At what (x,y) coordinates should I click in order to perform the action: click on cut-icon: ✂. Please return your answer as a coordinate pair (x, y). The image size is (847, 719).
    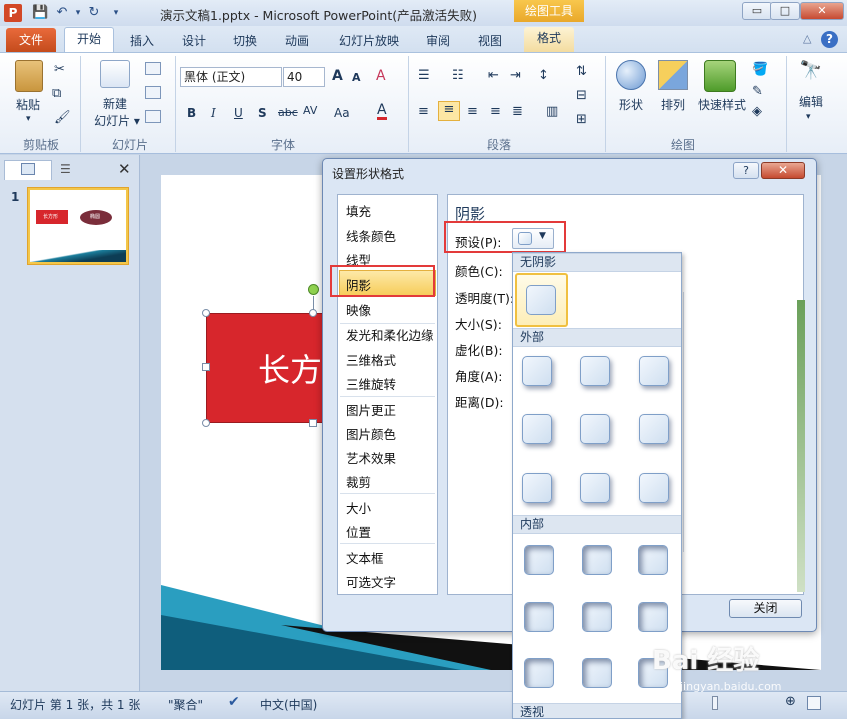
    Looking at the image, I should click on (59, 69).